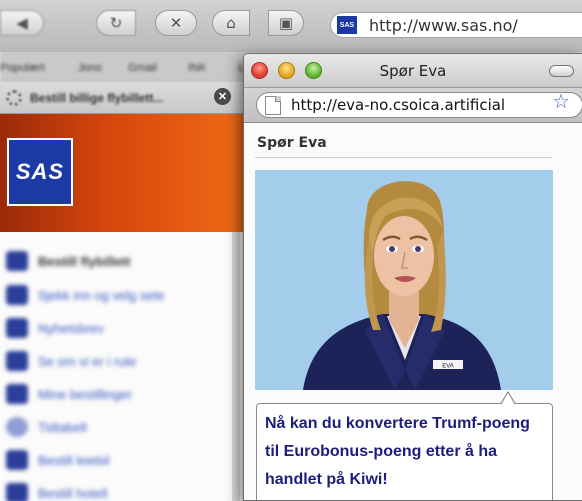 This screenshot has height=501, width=582. I want to click on menu-item-label: Se om vi er i rute, so click(87, 361).